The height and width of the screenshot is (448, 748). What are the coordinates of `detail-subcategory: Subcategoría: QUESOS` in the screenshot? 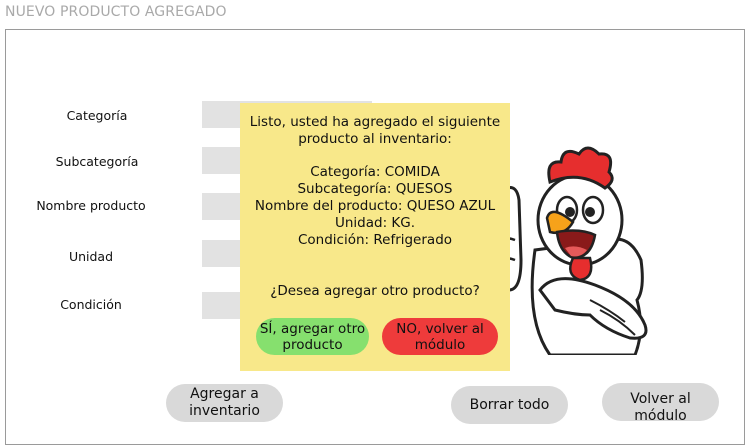 It's located at (375, 189).